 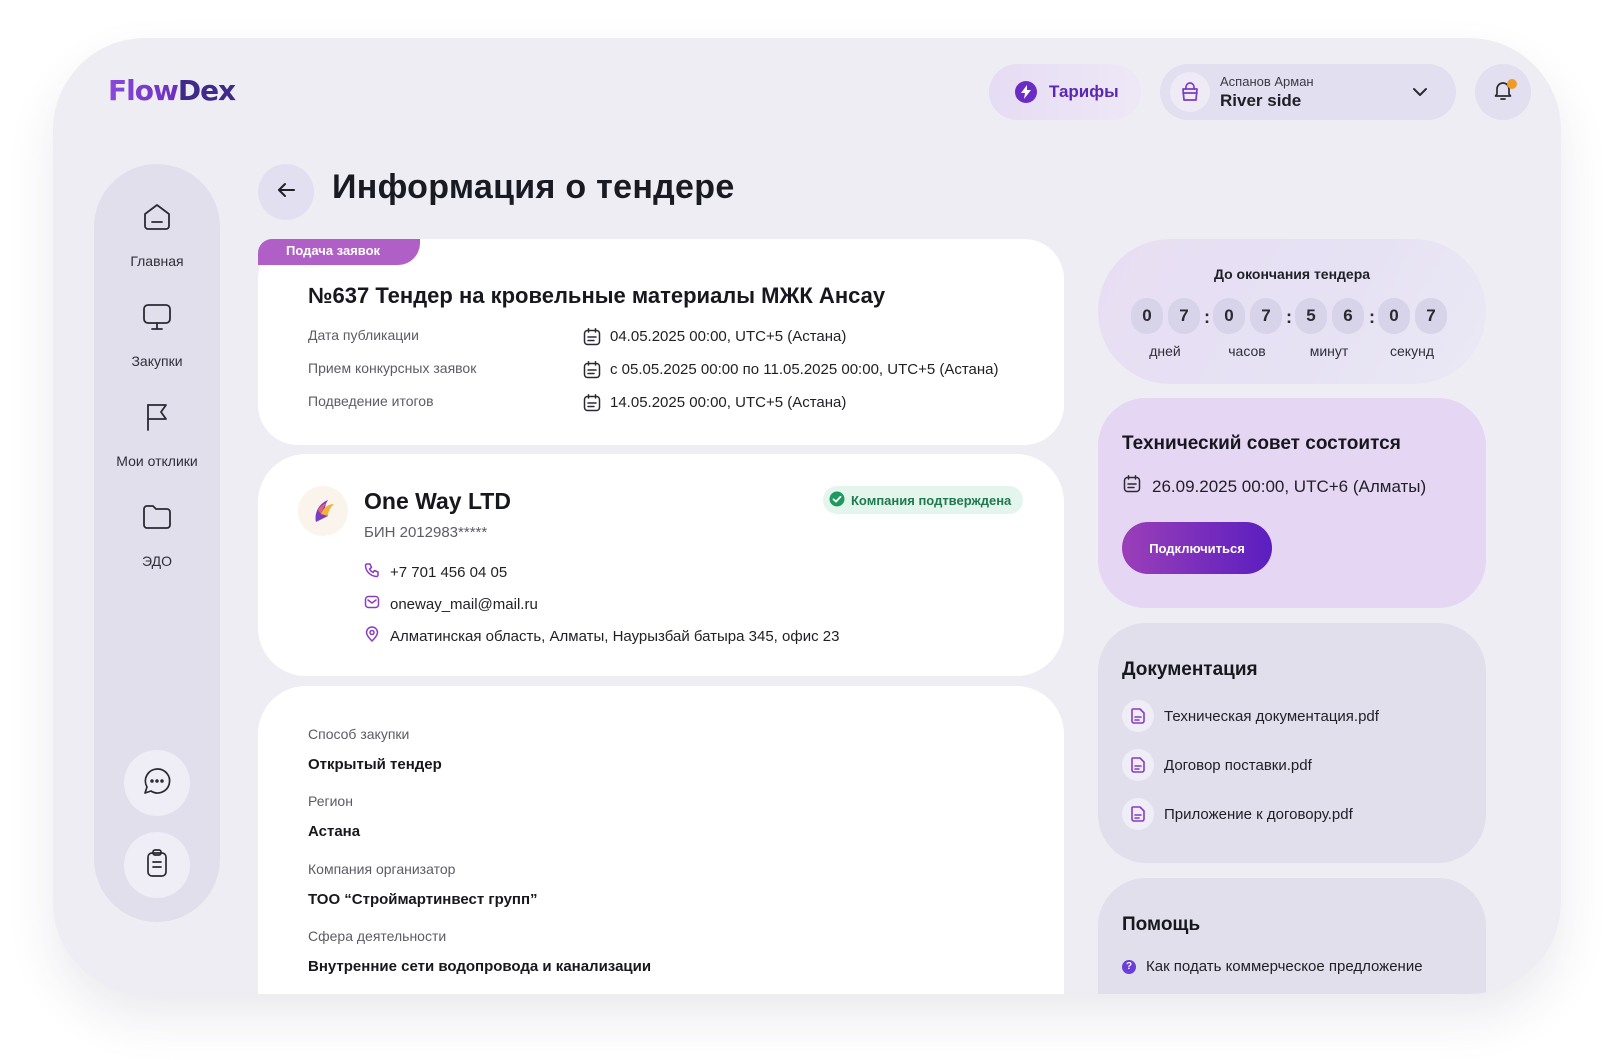 What do you see at coordinates (728, 336) in the screenshot?
I see `row-value: 04.05.2025 00:00, UTC+5 (Астана)` at bounding box center [728, 336].